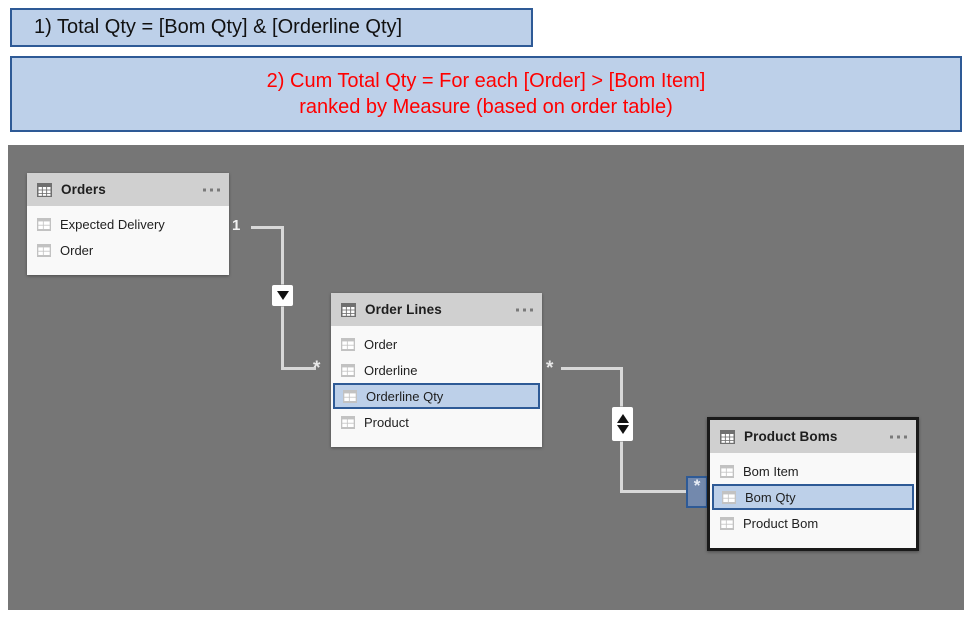 The width and height of the screenshot is (972, 618). I want to click on many-marker-glyph: *, so click(697, 485).